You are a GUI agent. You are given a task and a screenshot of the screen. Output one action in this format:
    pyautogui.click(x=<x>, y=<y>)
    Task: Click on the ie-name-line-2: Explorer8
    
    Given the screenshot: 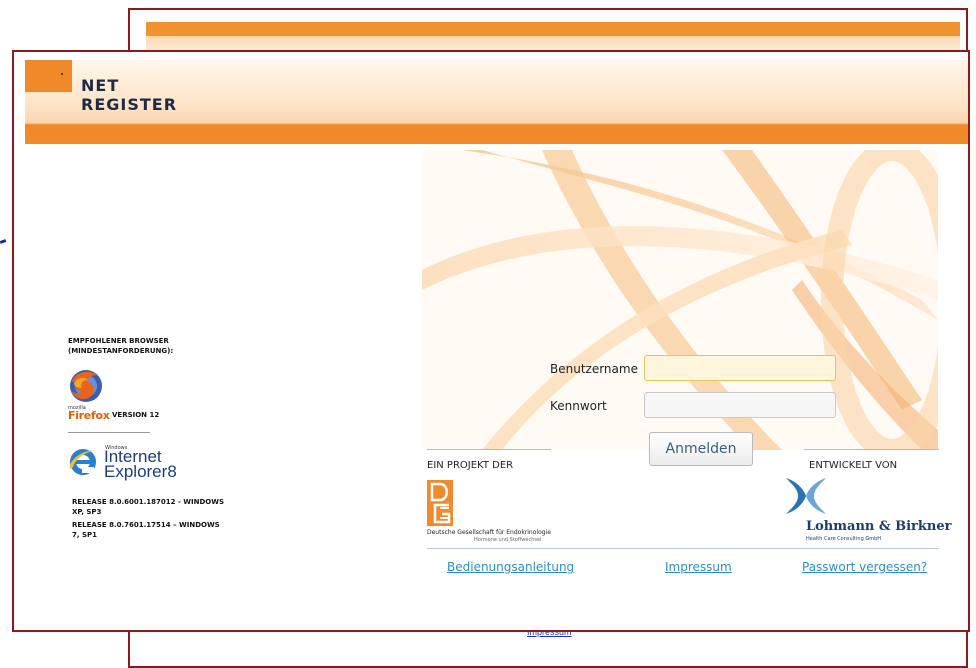 What is the action you would take?
    pyautogui.click(x=140, y=471)
    